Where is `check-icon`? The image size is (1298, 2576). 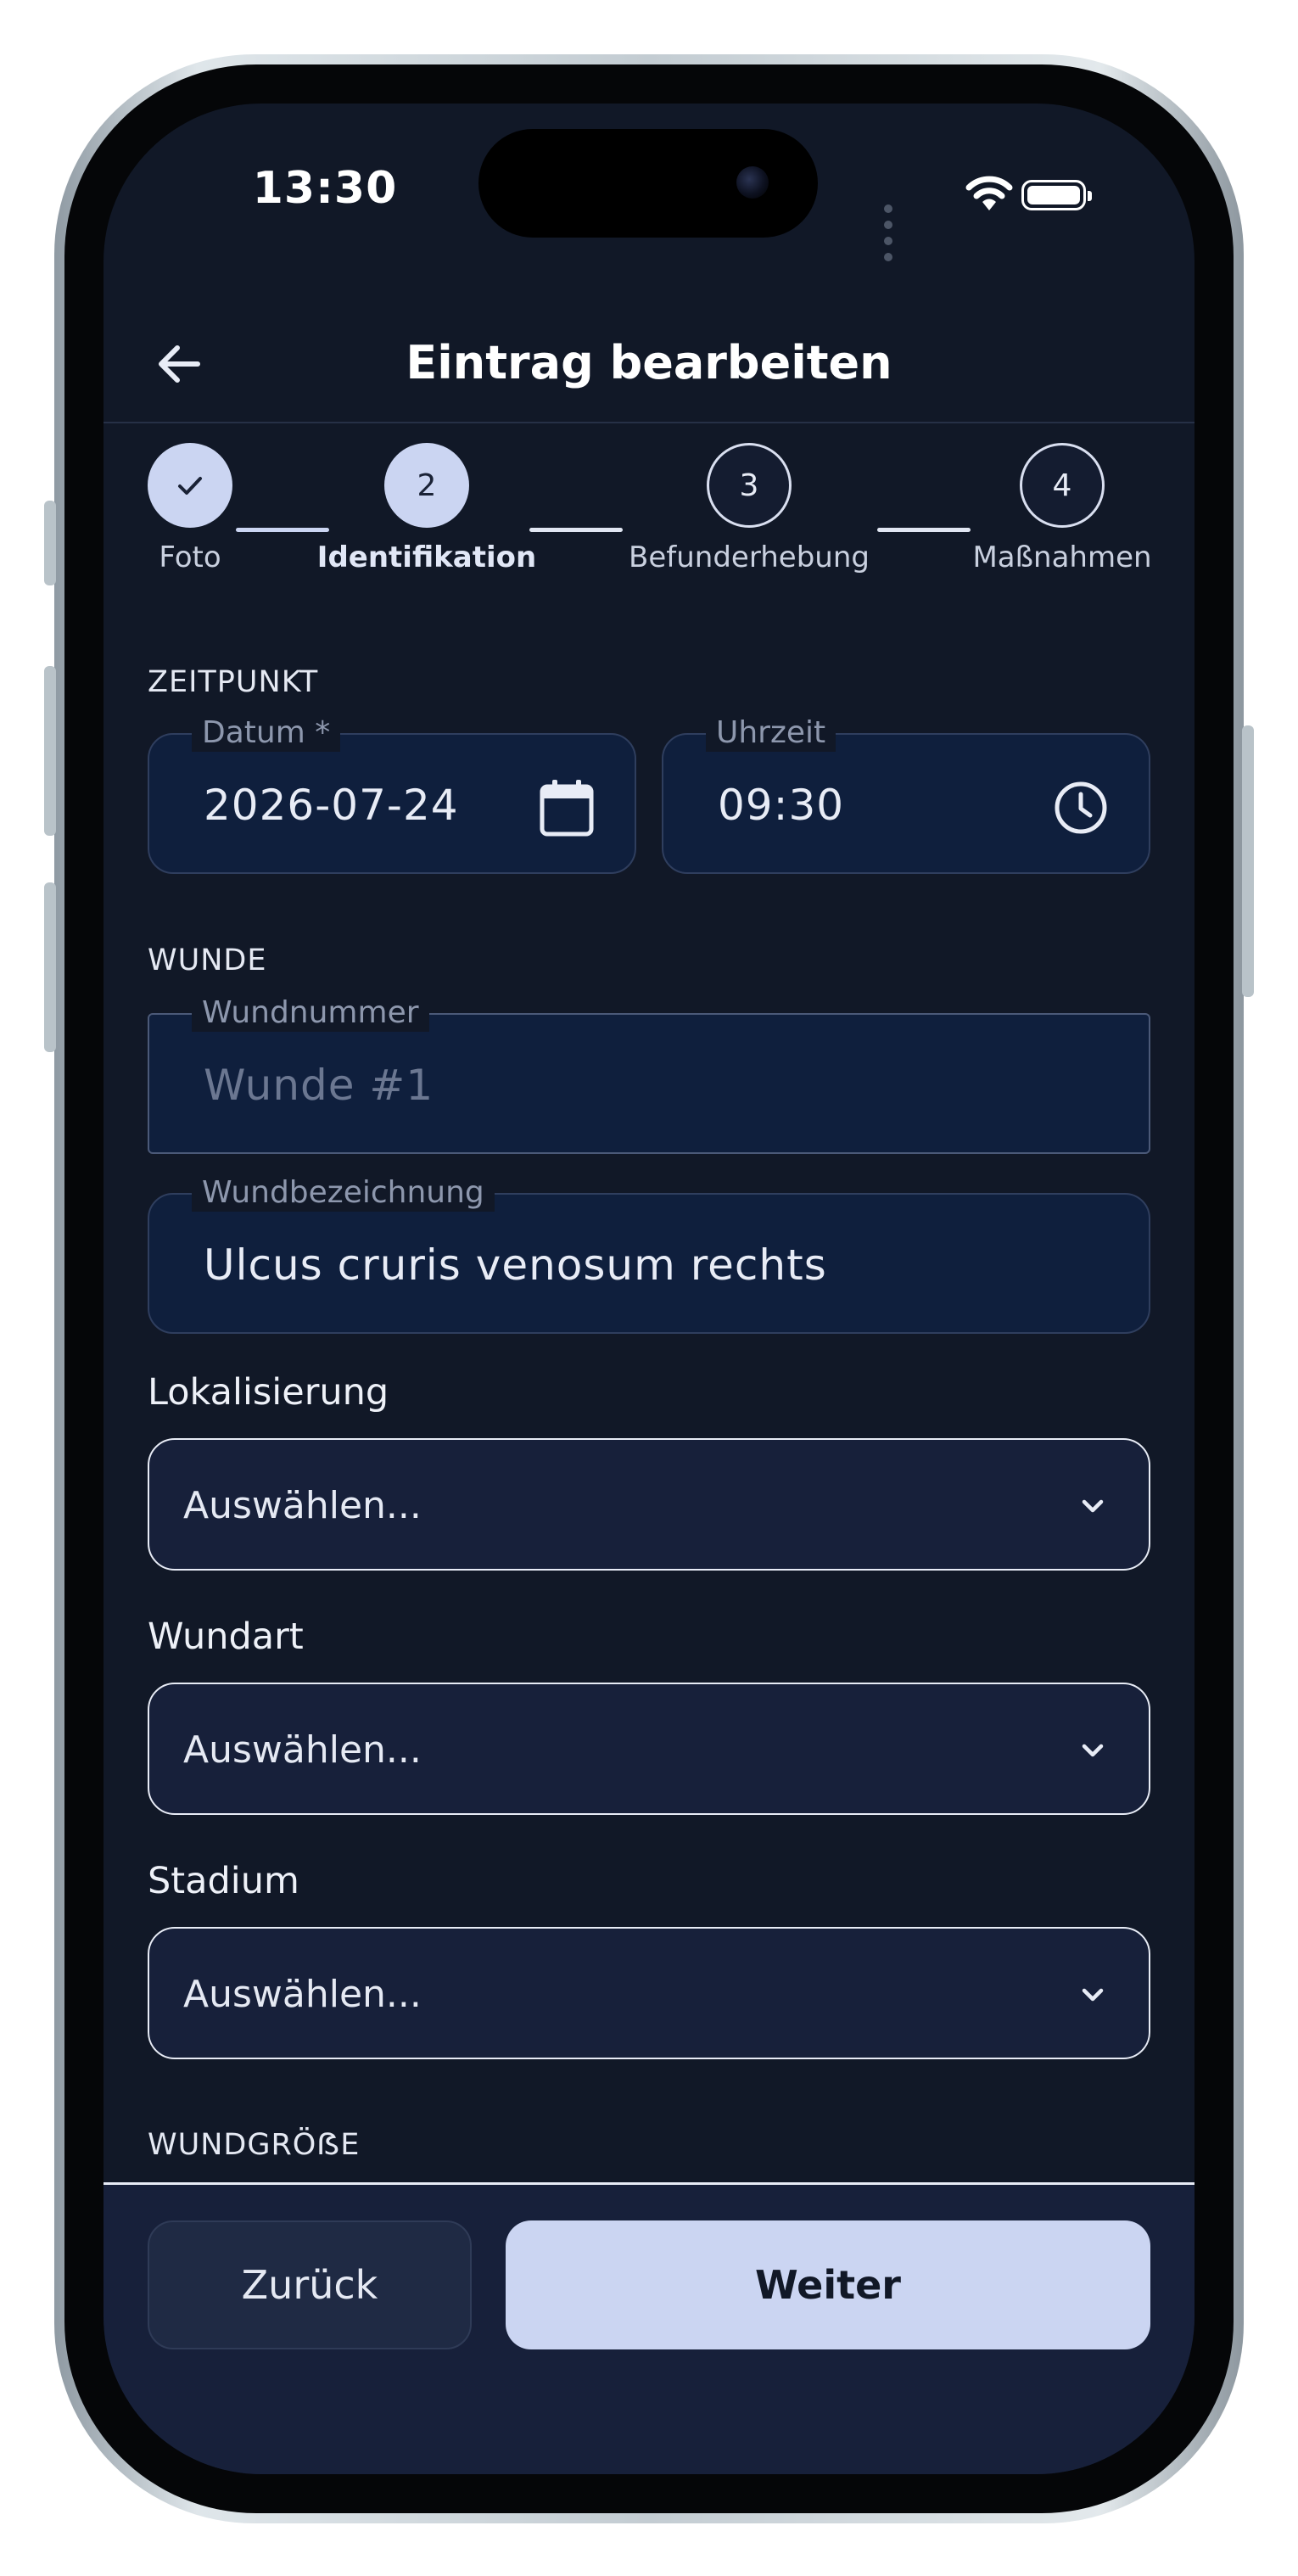
check-icon is located at coordinates (190, 486).